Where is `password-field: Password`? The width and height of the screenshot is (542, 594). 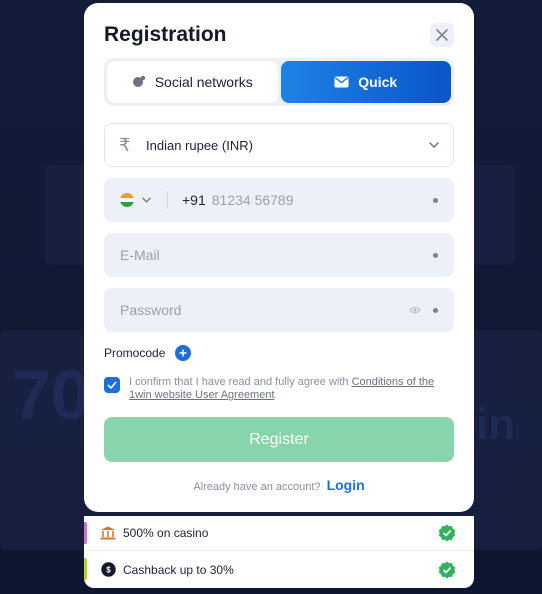
password-field: Password is located at coordinates (279, 310).